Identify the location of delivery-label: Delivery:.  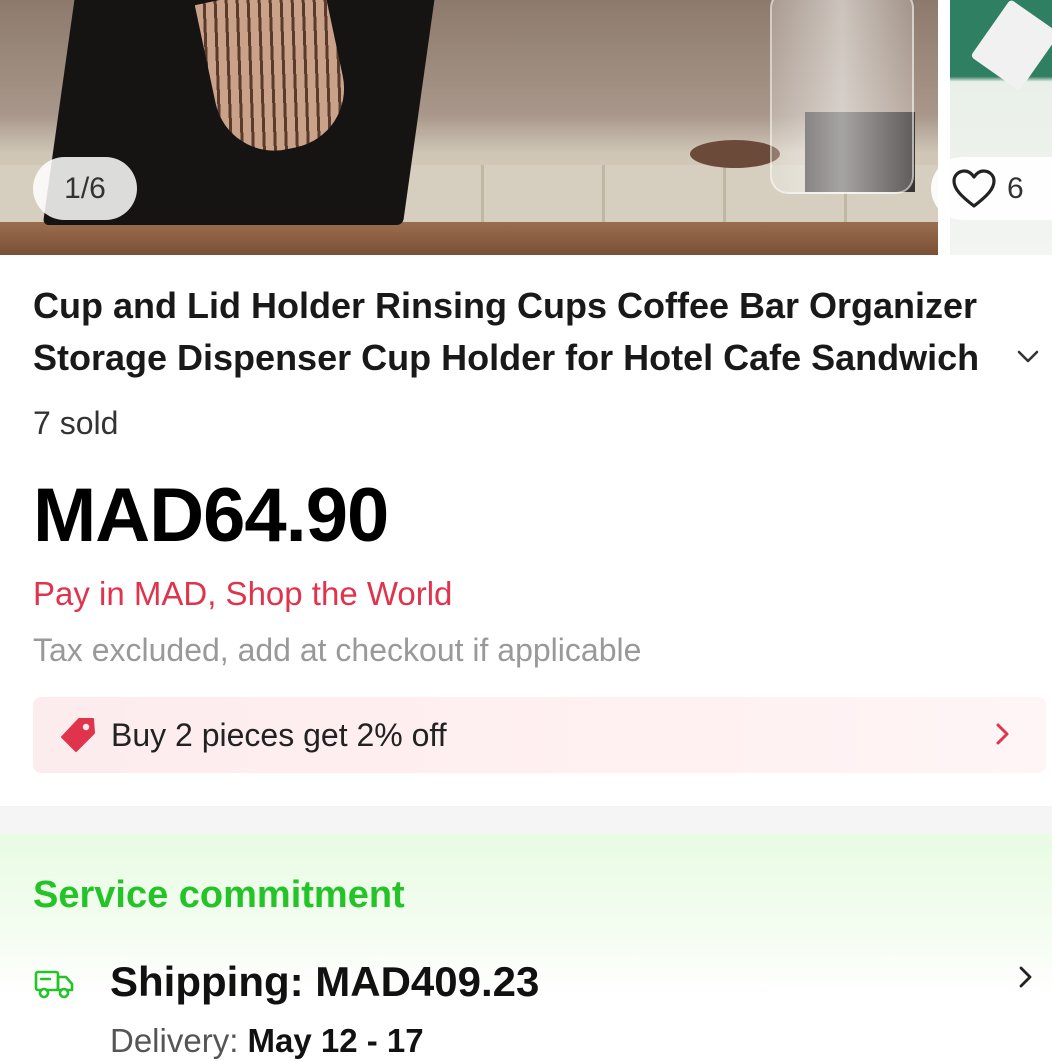
(179, 1040).